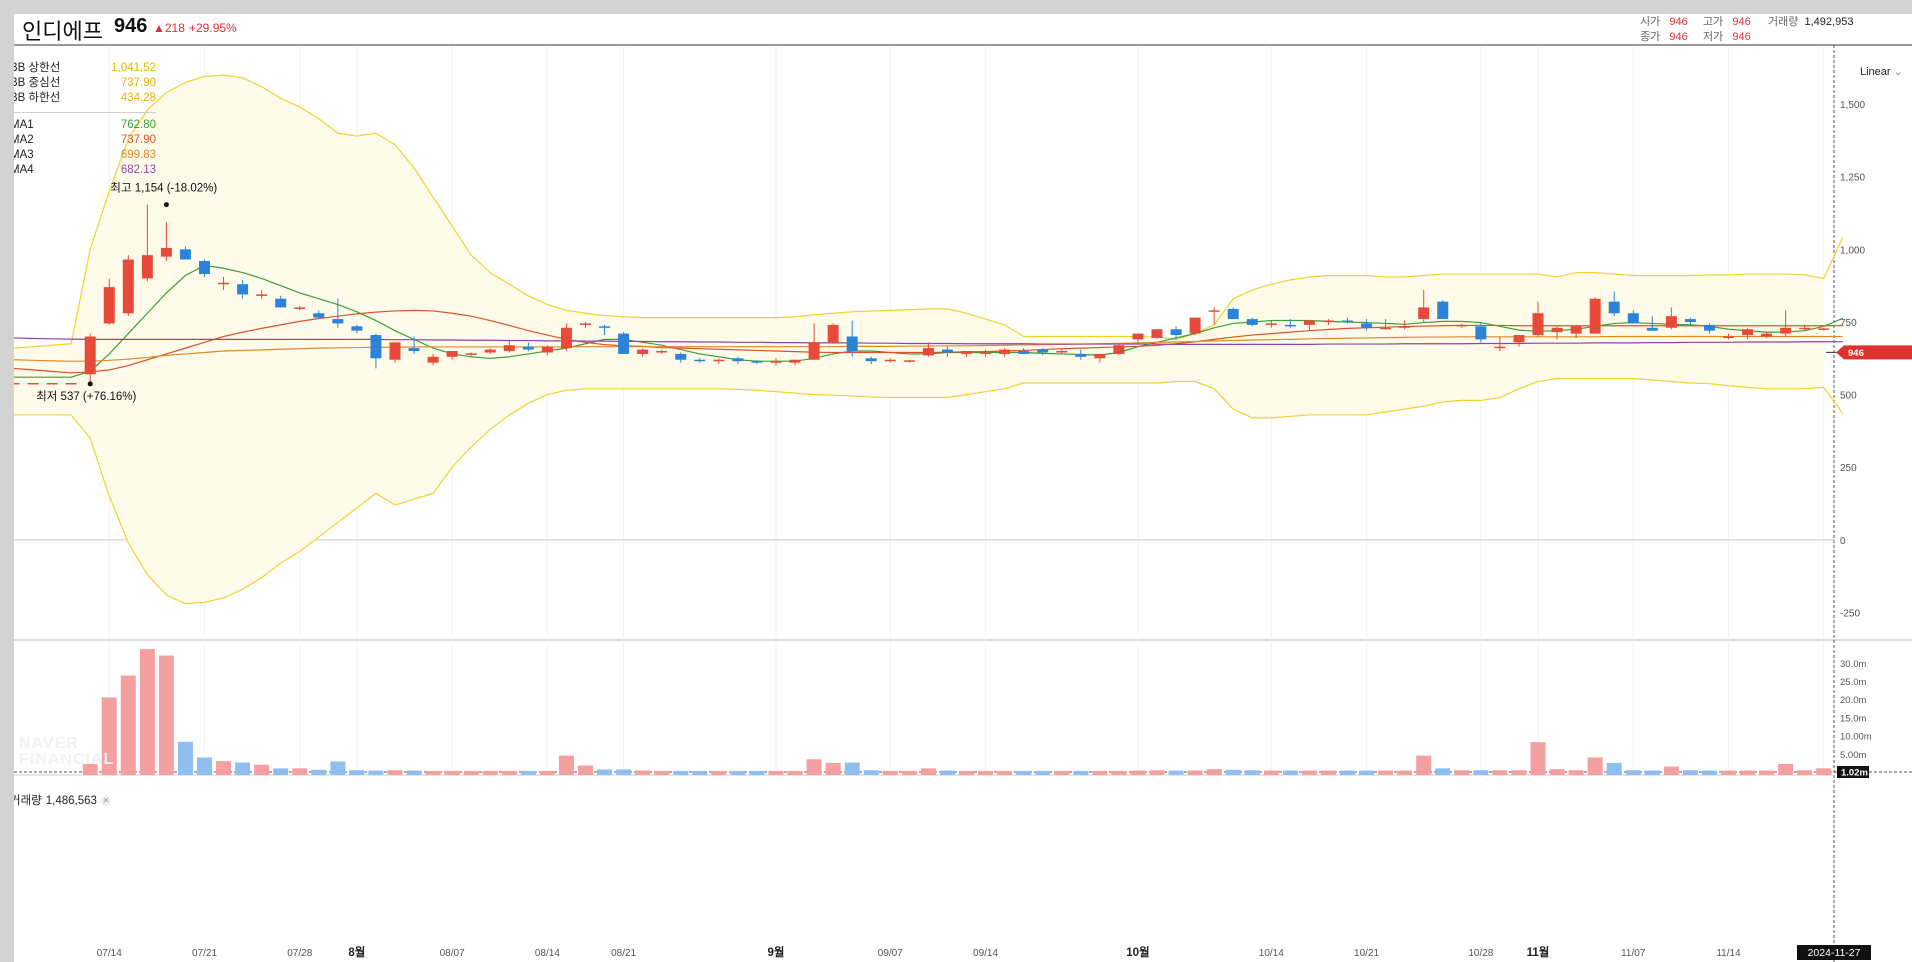 Image resolution: width=1912 pixels, height=962 pixels. I want to click on annotation-dot, so click(90, 384).